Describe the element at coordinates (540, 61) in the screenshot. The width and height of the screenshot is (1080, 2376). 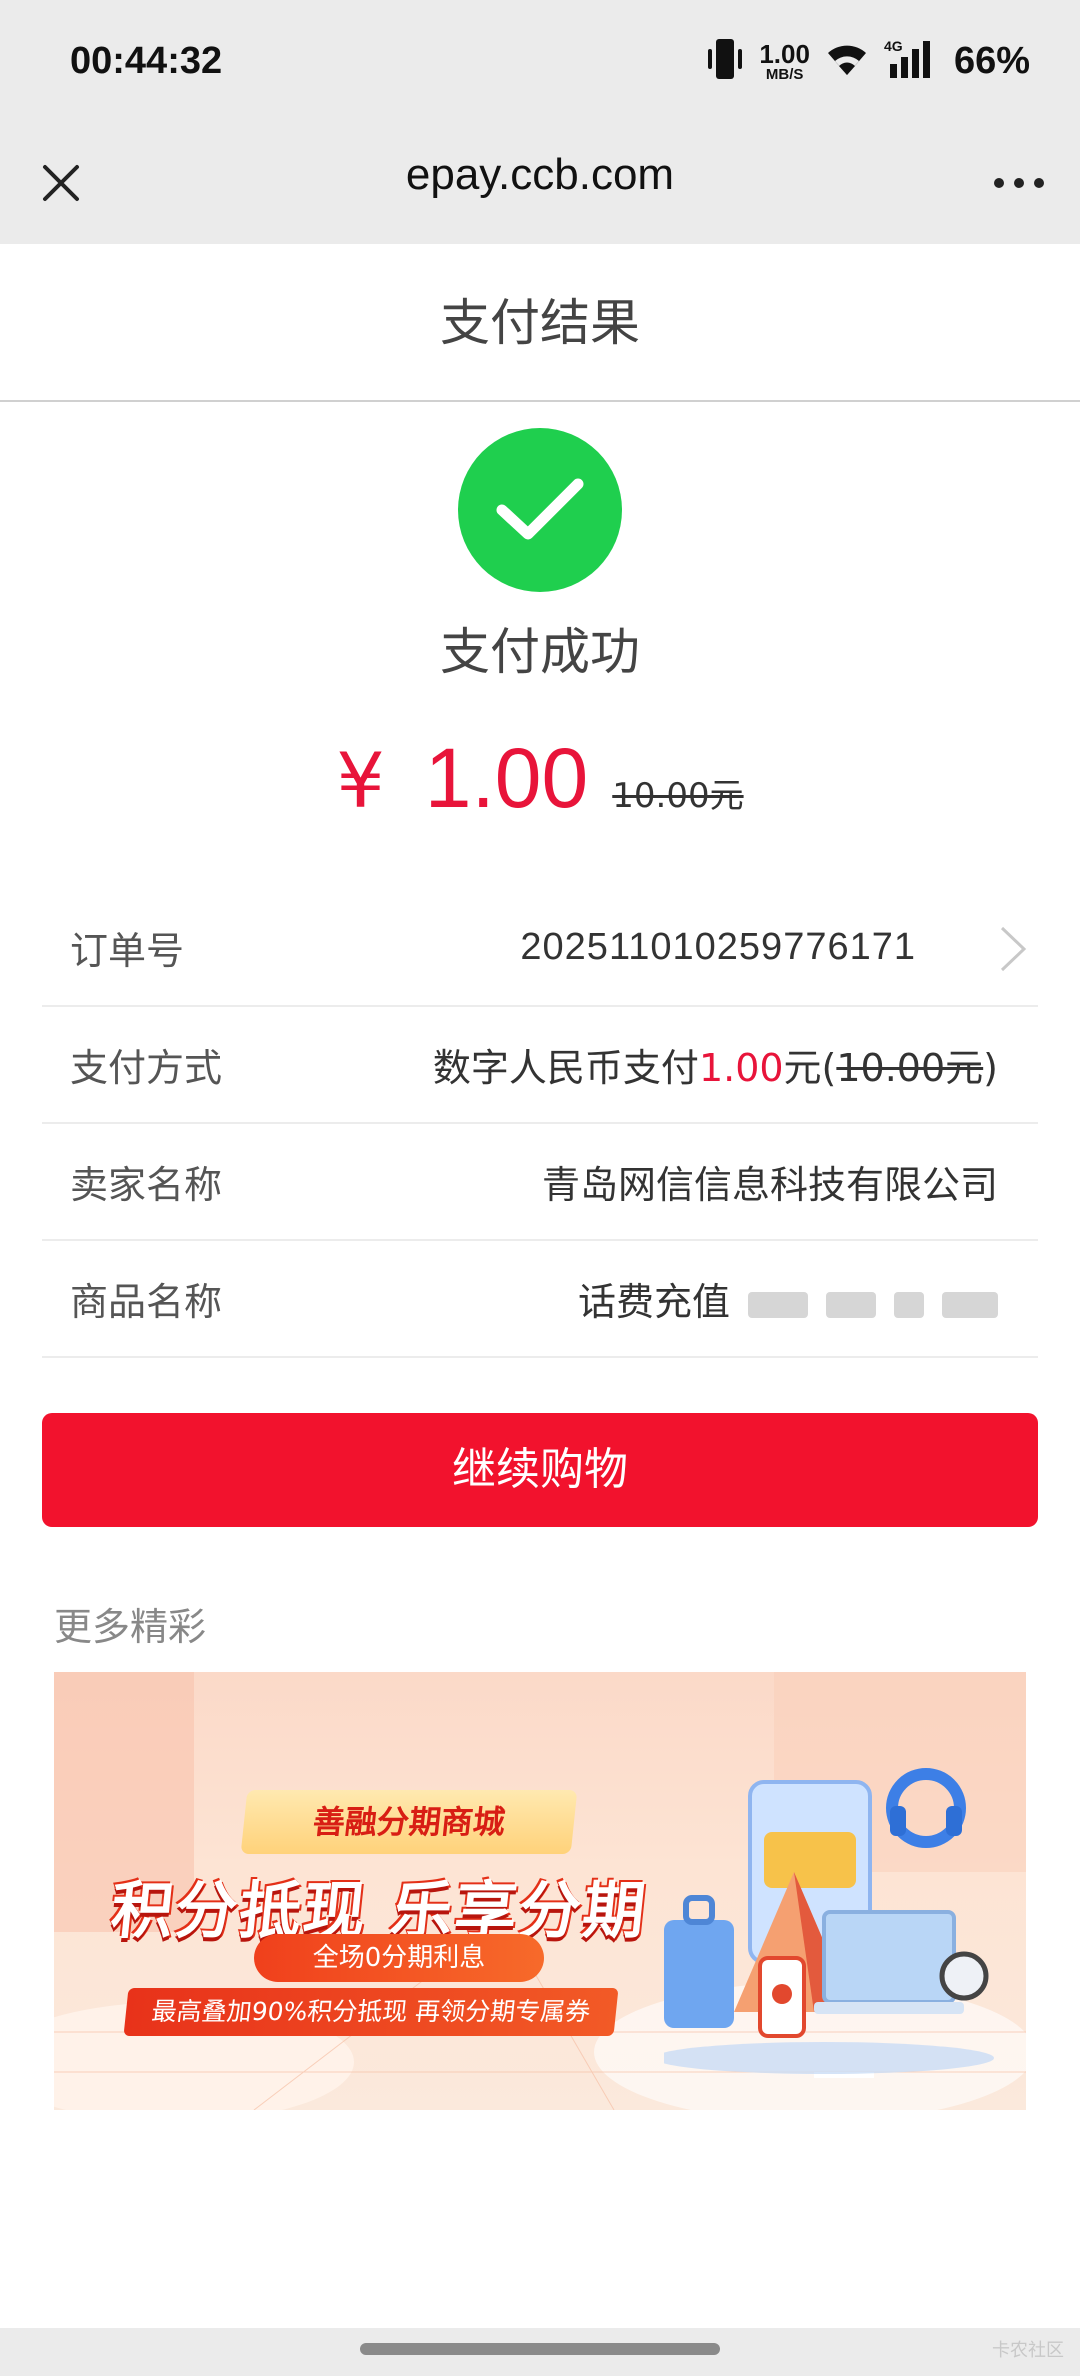
I see `status-bar: 00:44:32 1.00 MB/S 4G 66%` at that location.